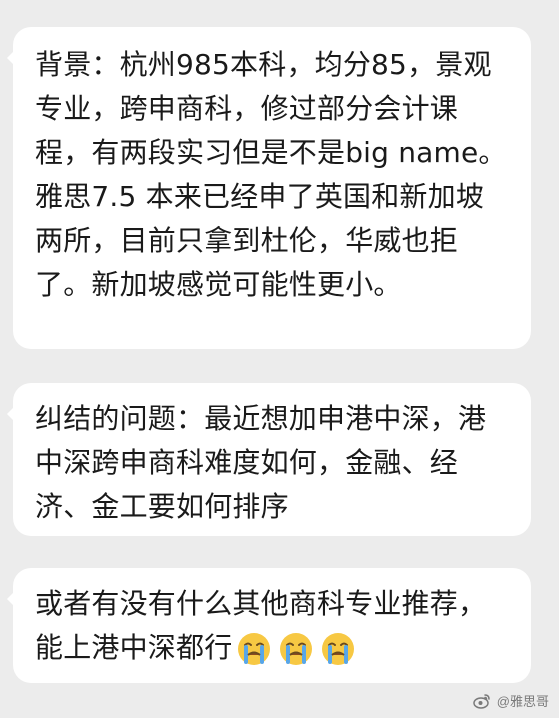  I want to click on watermark: @雅思哥, so click(511, 700).